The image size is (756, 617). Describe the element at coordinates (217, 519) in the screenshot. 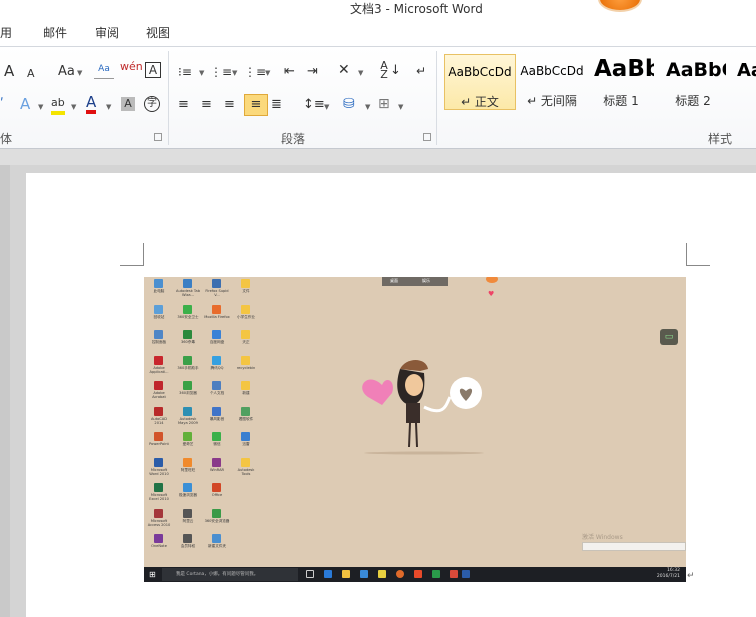

I see `desktop-icon: 360安全浏览器` at that location.